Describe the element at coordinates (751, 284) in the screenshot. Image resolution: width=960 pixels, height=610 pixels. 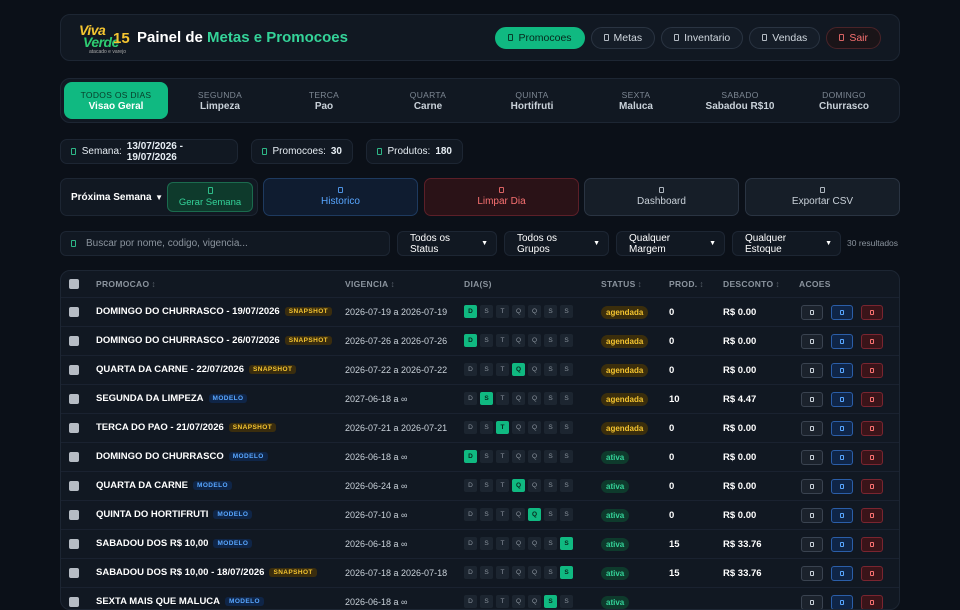
I see `column-header-desconto: DESCONTO ↕` at that location.